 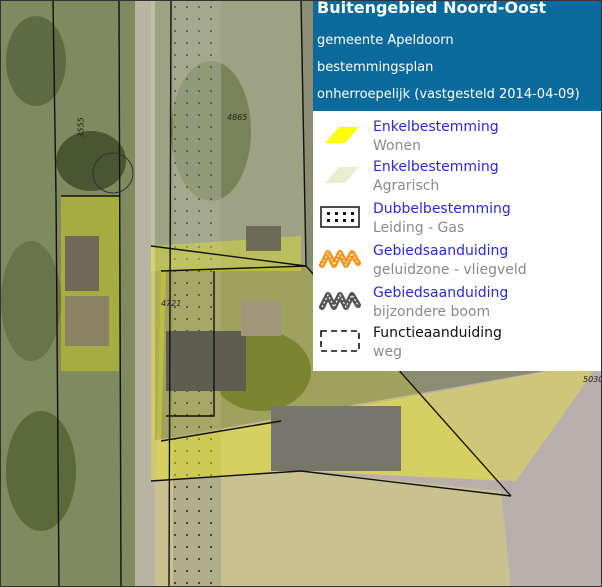 I want to click on legend-item-agrarisch: Enkelbestemming Agrarisch, so click(x=457, y=175).